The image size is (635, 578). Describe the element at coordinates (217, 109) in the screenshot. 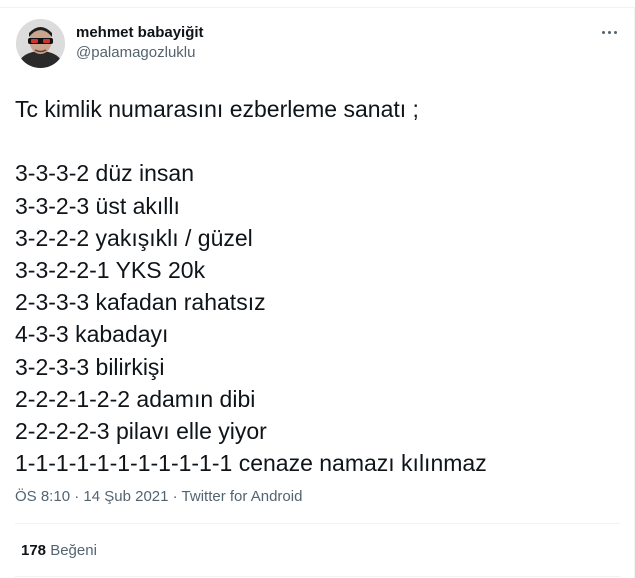

I see `tweet-intro: Tc kimlik numarasını ezberleme sanatı ;` at that location.